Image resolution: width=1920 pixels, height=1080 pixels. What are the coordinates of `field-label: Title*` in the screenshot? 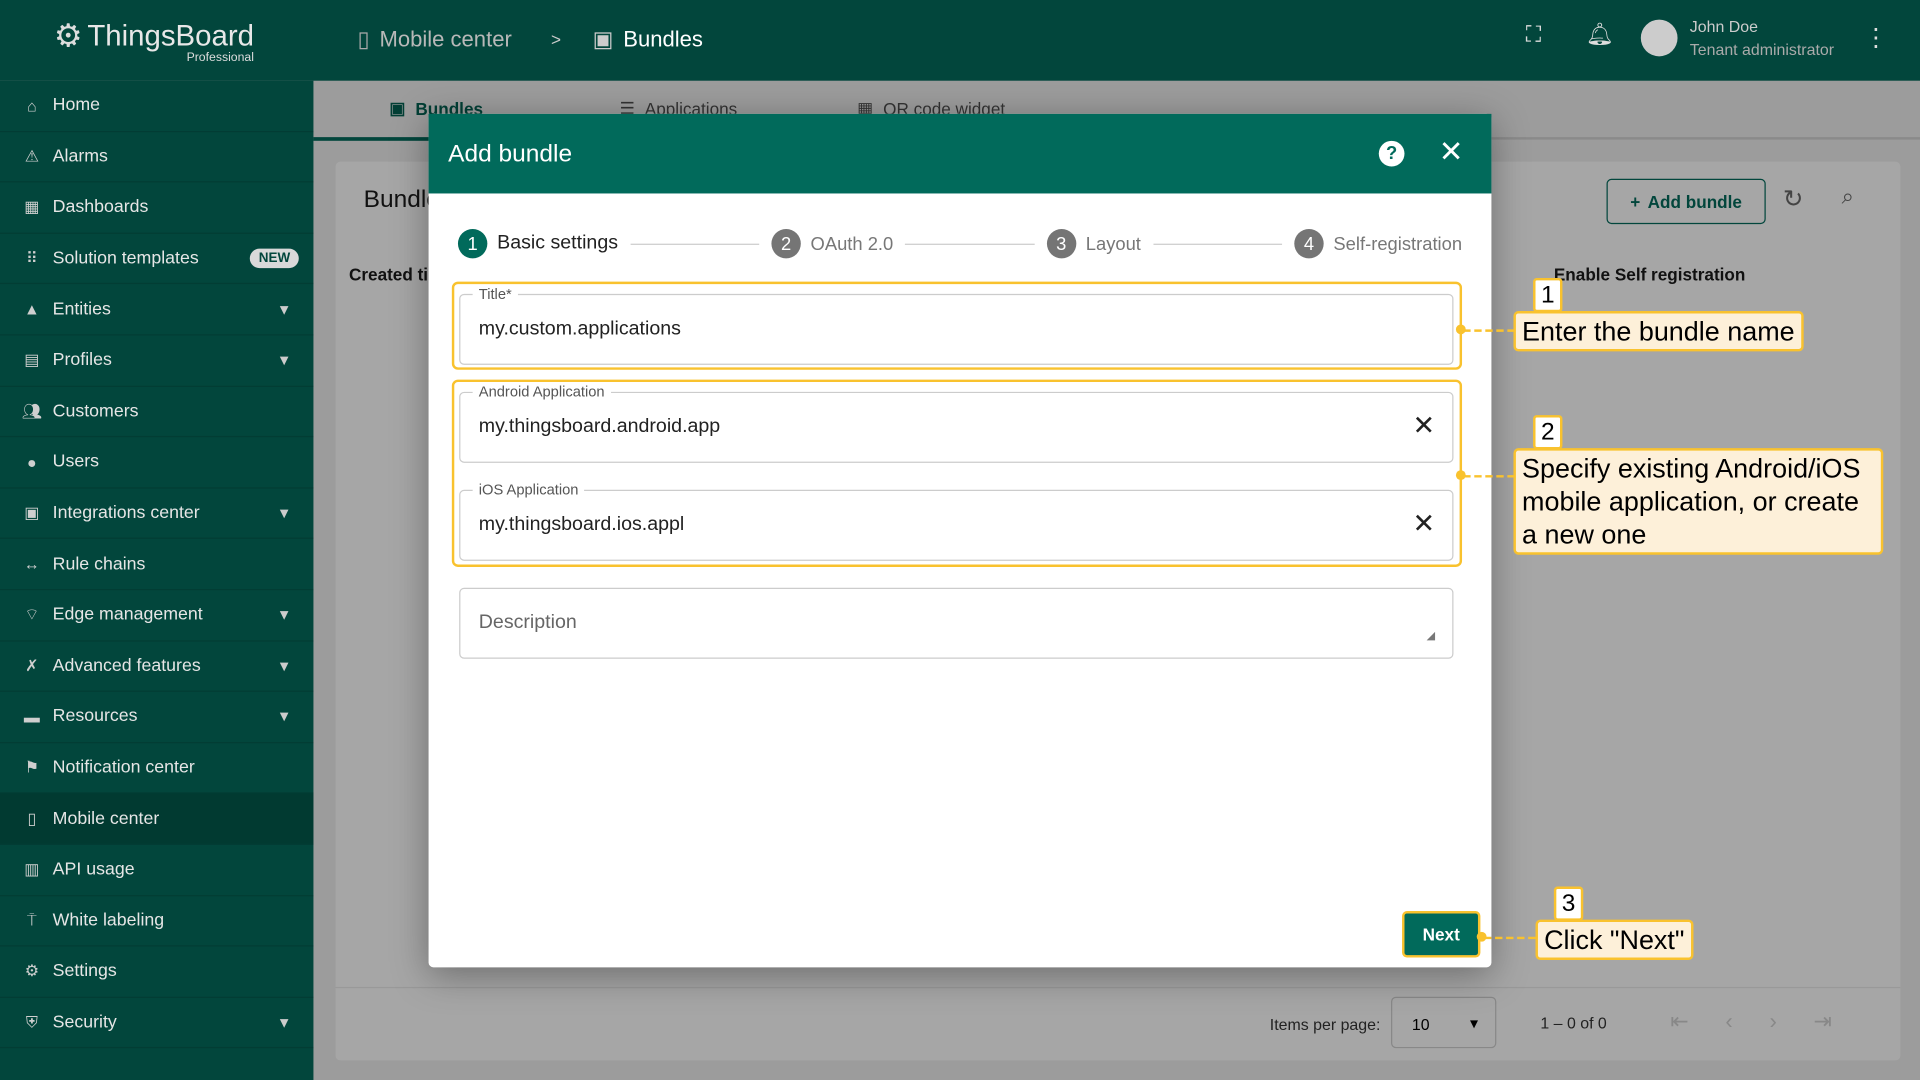 It's located at (495, 294).